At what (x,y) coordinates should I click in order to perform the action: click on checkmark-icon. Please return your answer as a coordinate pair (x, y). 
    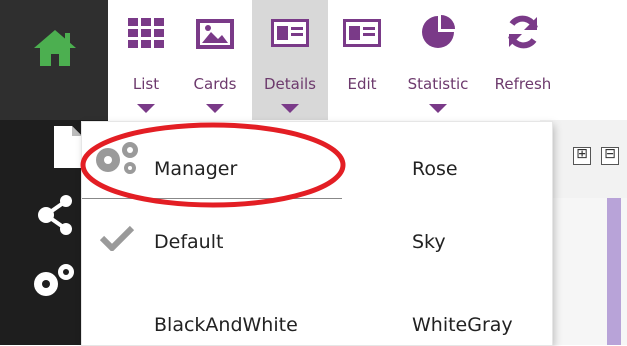
    Looking at the image, I should click on (117, 238).